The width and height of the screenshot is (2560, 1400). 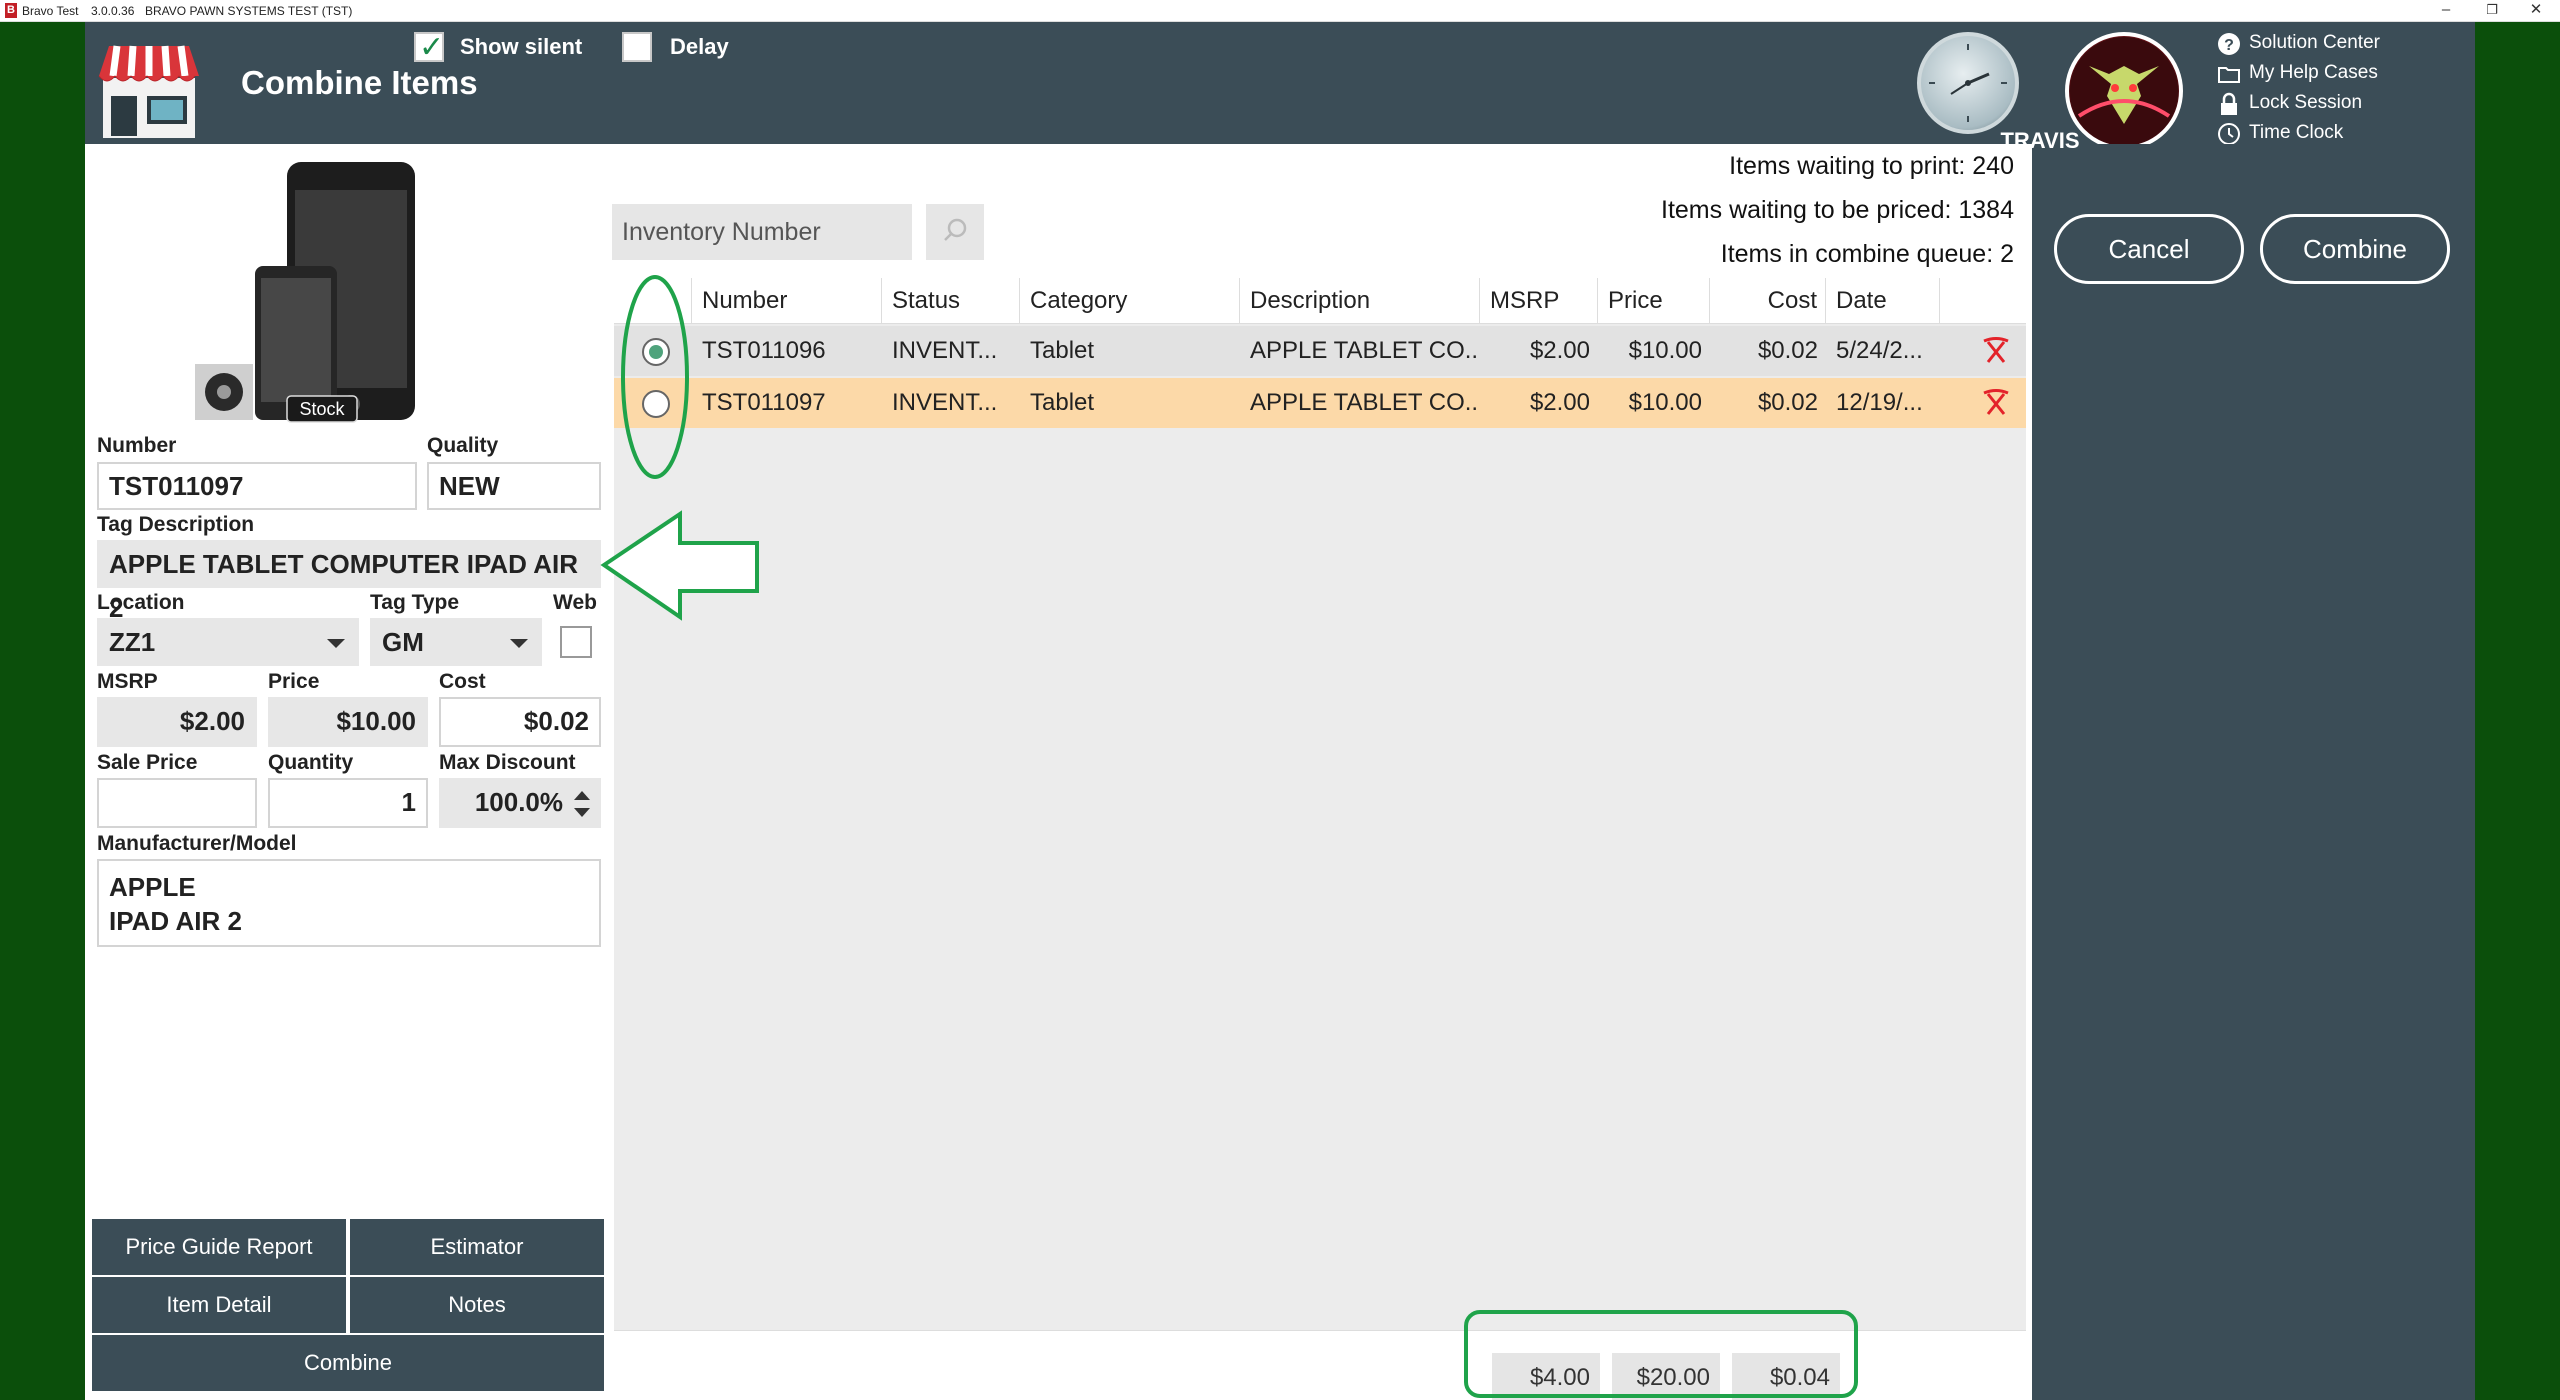 What do you see at coordinates (764, 350) in the screenshot?
I see `row-number: TST011096` at bounding box center [764, 350].